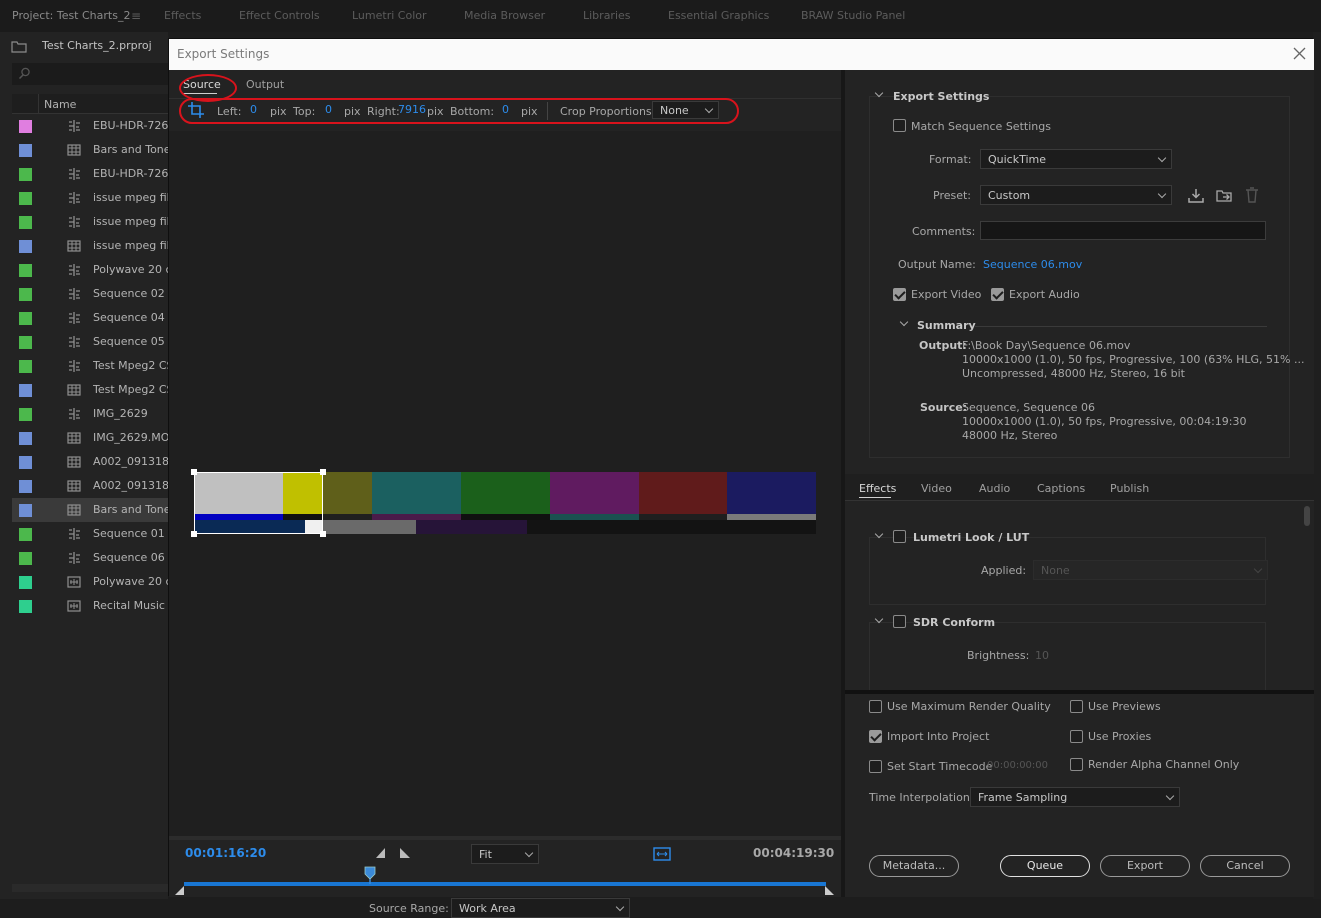  I want to click on sequence-icon, so click(74, 294).